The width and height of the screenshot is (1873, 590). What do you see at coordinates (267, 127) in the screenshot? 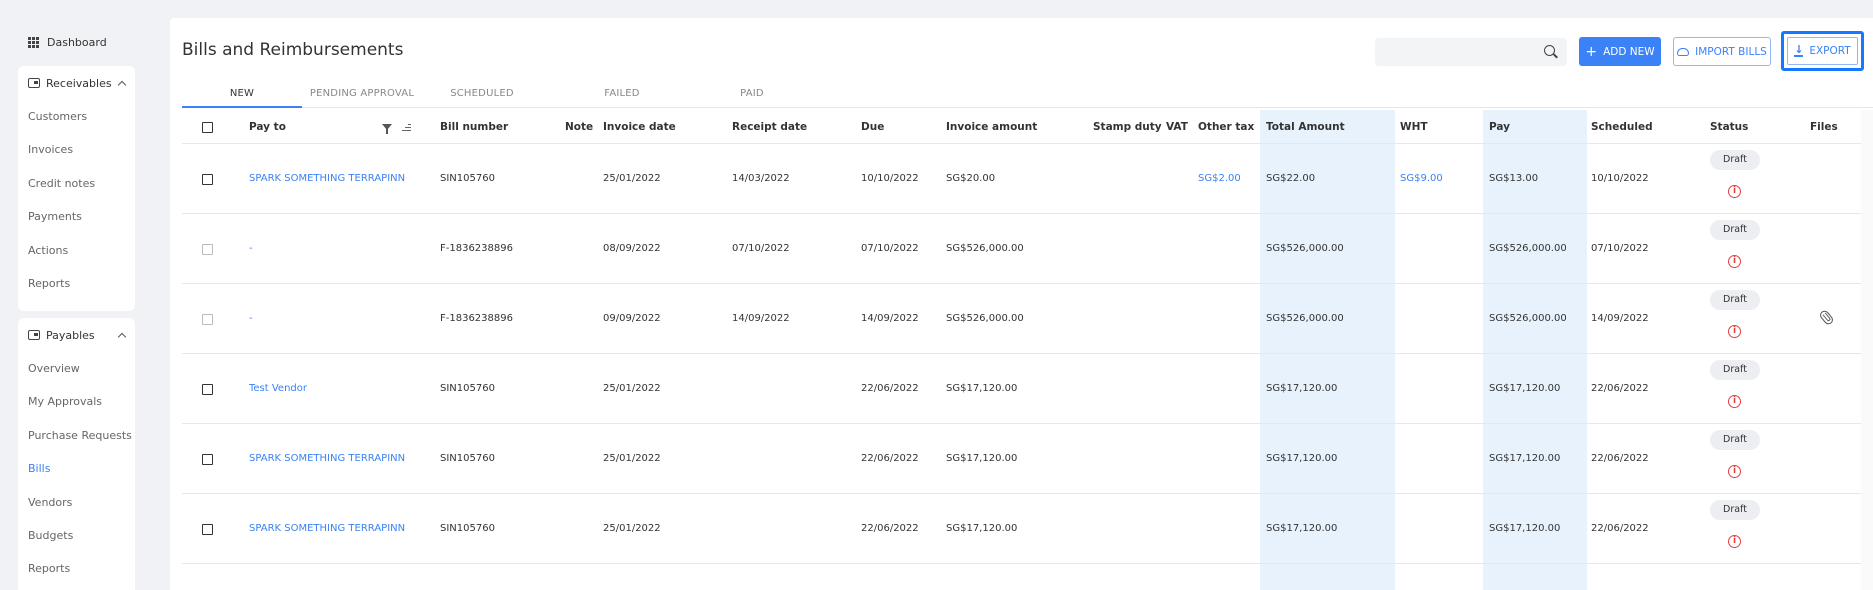
I see `header-pay-to: Pay to` at bounding box center [267, 127].